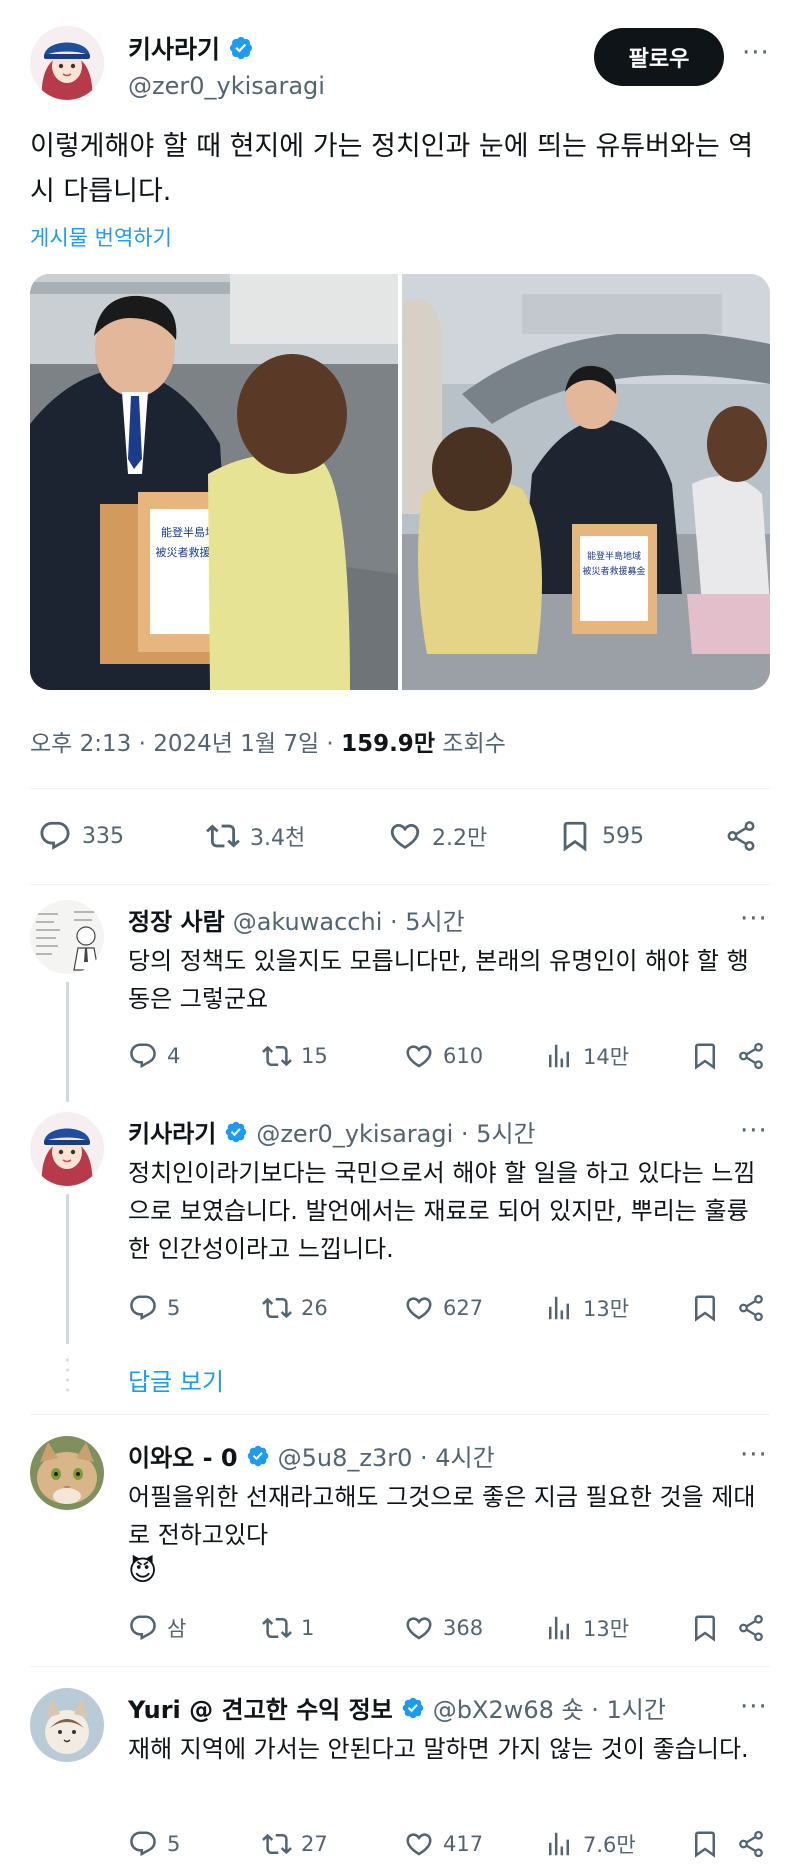 Image resolution: width=800 pixels, height=1870 pixels. I want to click on reply-author-name: Yuri @ 견고한 수익 정보, so click(260, 1707).